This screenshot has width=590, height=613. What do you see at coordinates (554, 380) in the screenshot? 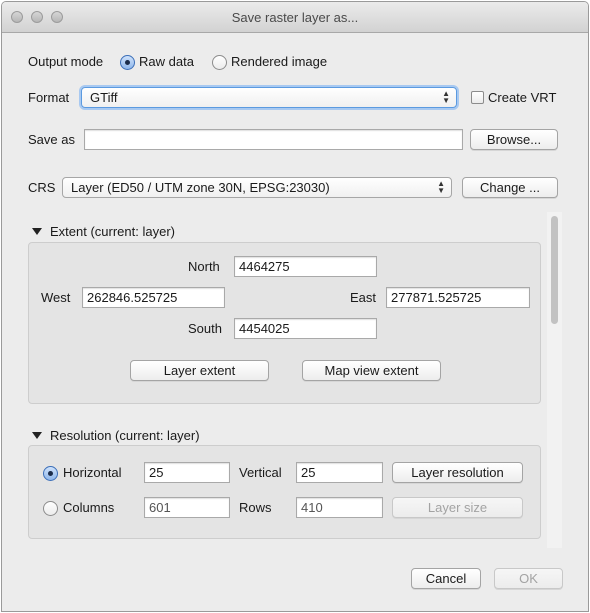
I see `vertical-scrollbar` at bounding box center [554, 380].